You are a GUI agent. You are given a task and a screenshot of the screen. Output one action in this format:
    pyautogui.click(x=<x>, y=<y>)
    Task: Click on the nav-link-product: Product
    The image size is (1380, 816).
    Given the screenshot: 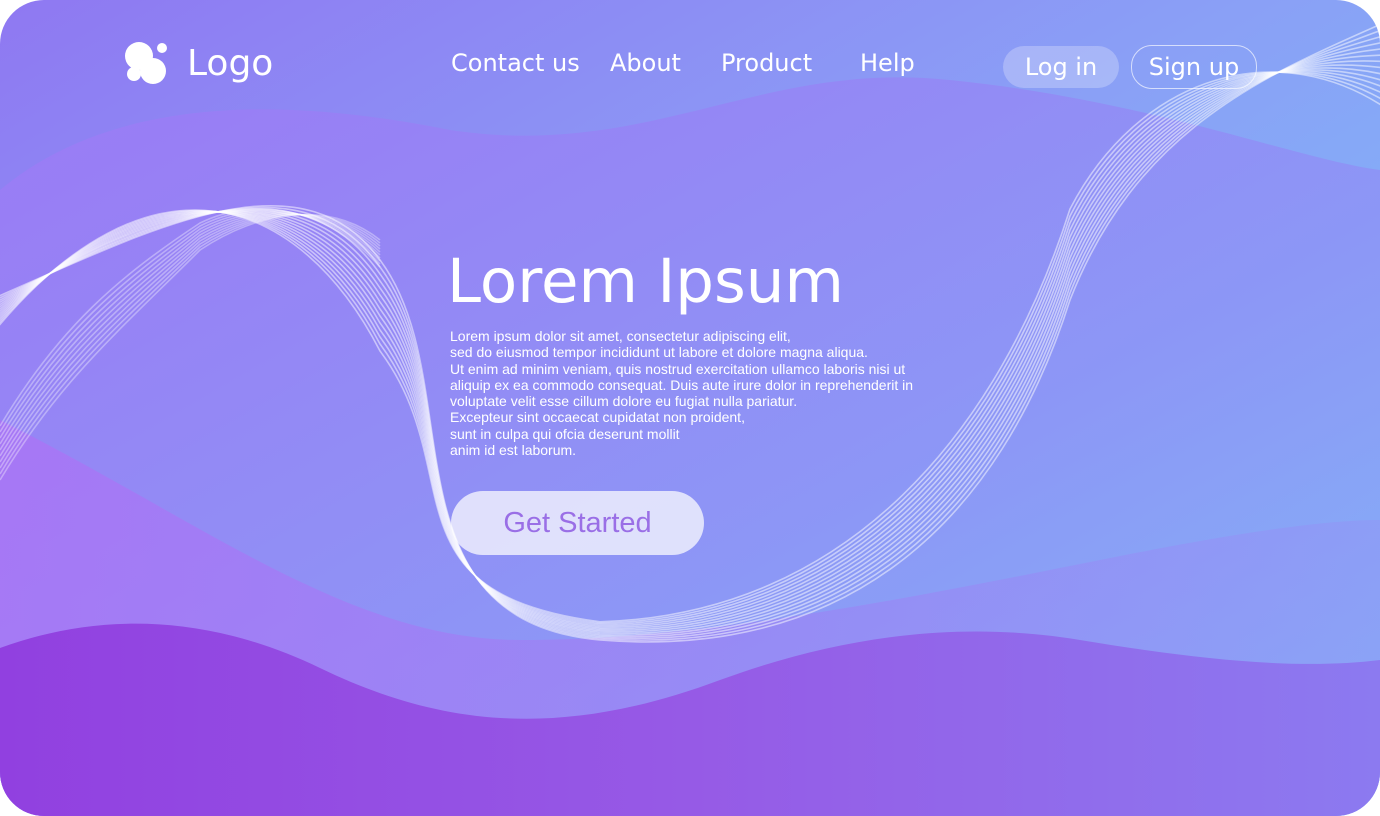 What is the action you would take?
    pyautogui.click(x=766, y=63)
    